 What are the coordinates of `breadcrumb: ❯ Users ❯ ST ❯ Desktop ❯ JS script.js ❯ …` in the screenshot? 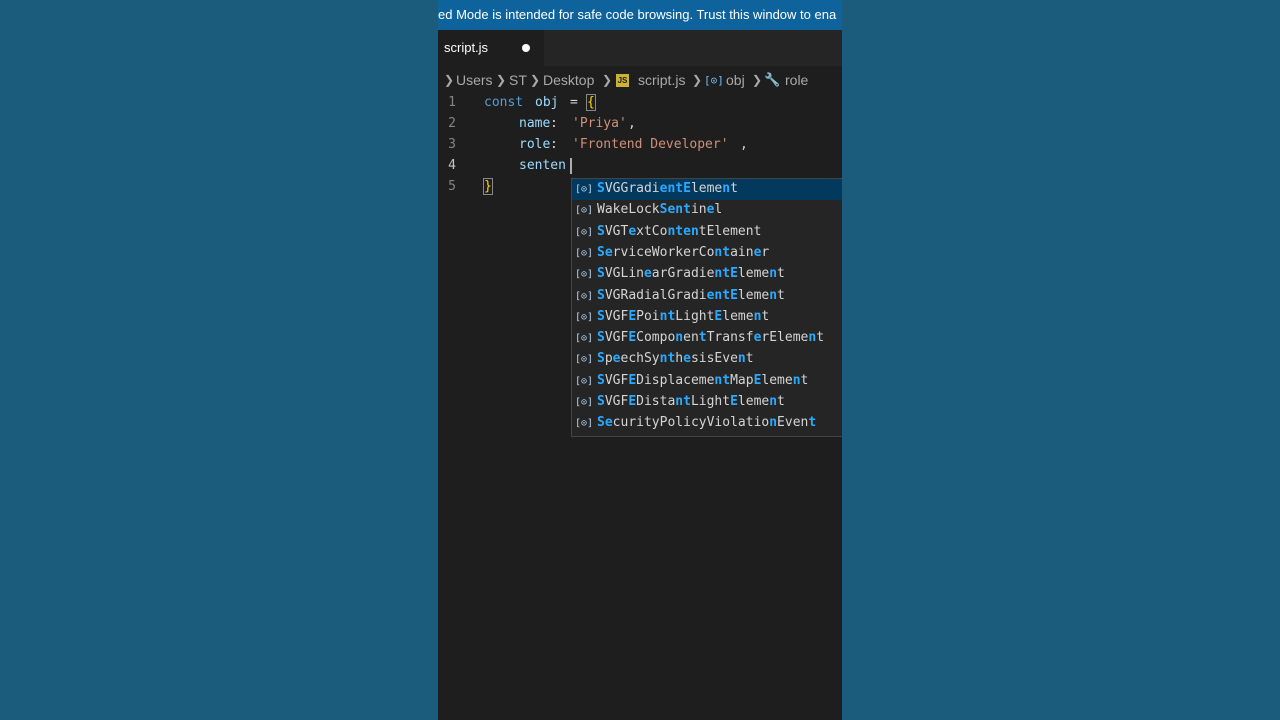 It's located at (640, 80).